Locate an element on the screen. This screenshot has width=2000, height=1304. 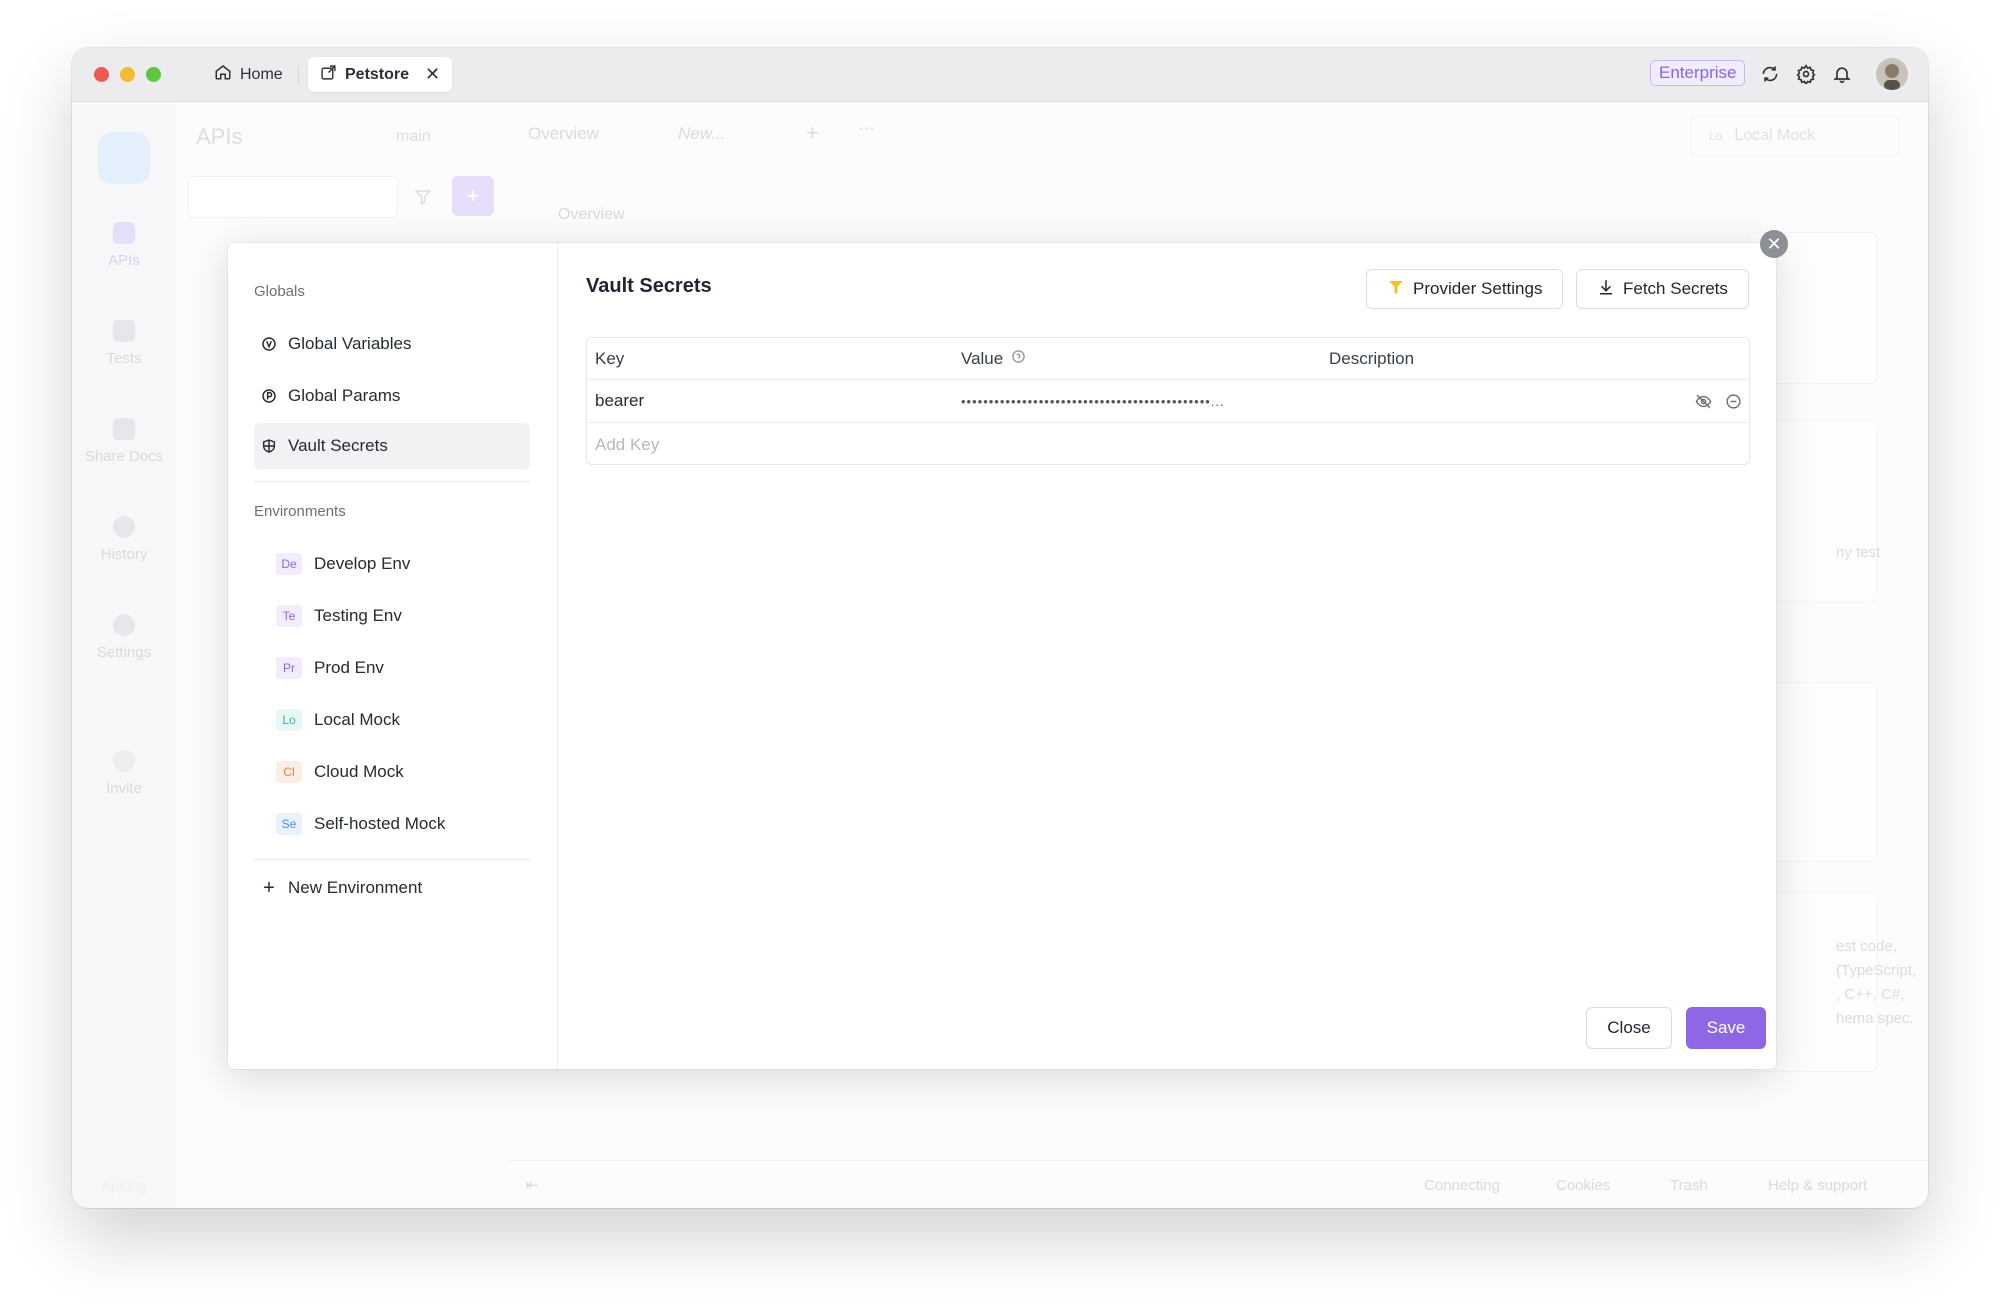
funnel-icon is located at coordinates (1396, 289).